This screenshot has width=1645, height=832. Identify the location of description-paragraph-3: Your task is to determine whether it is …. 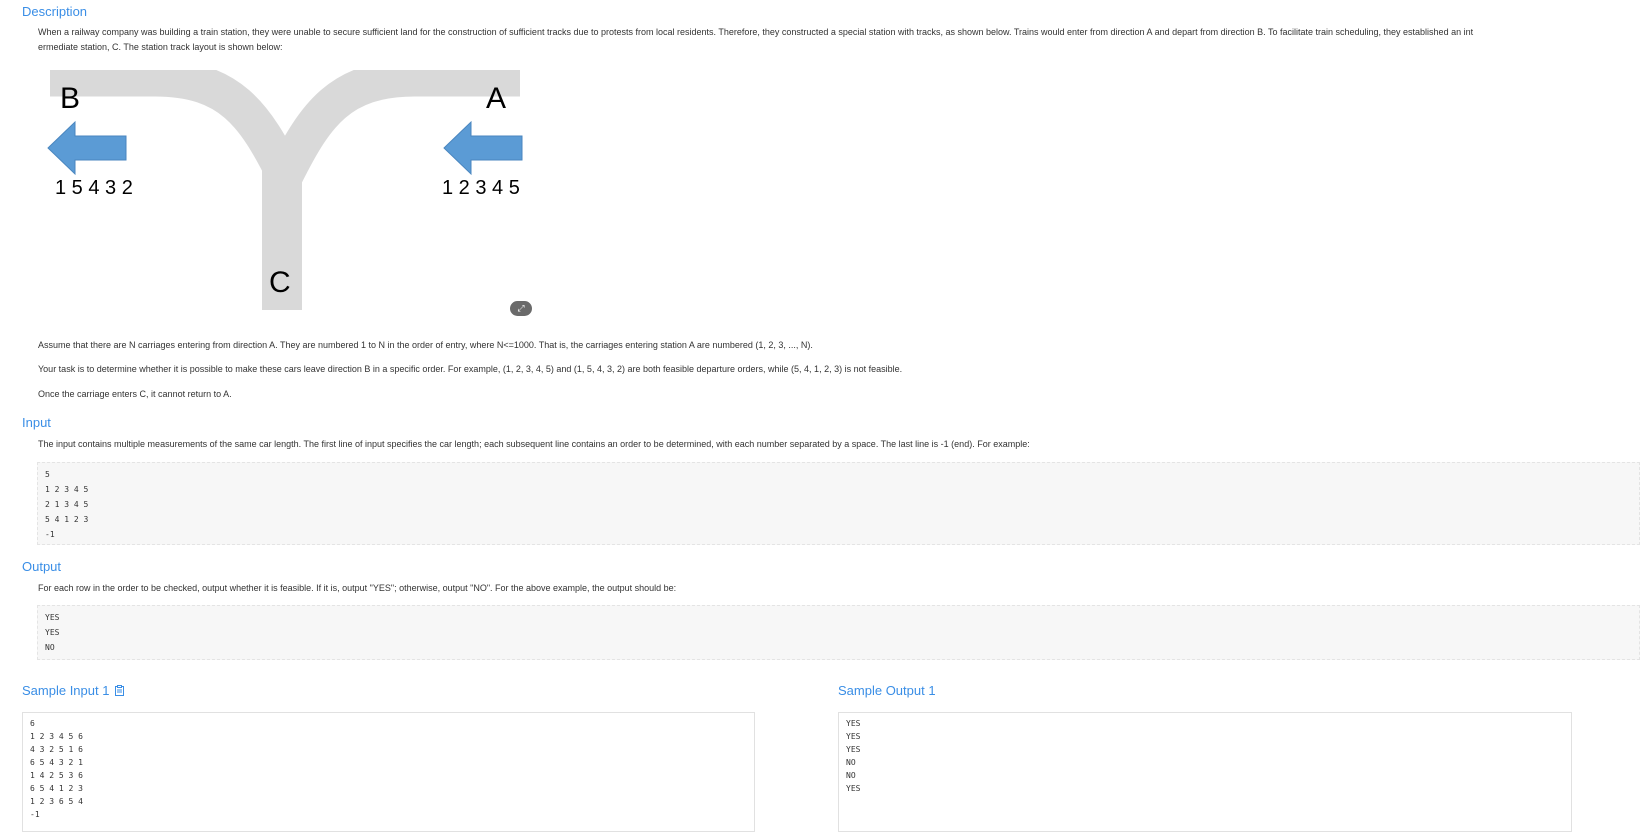
(470, 369).